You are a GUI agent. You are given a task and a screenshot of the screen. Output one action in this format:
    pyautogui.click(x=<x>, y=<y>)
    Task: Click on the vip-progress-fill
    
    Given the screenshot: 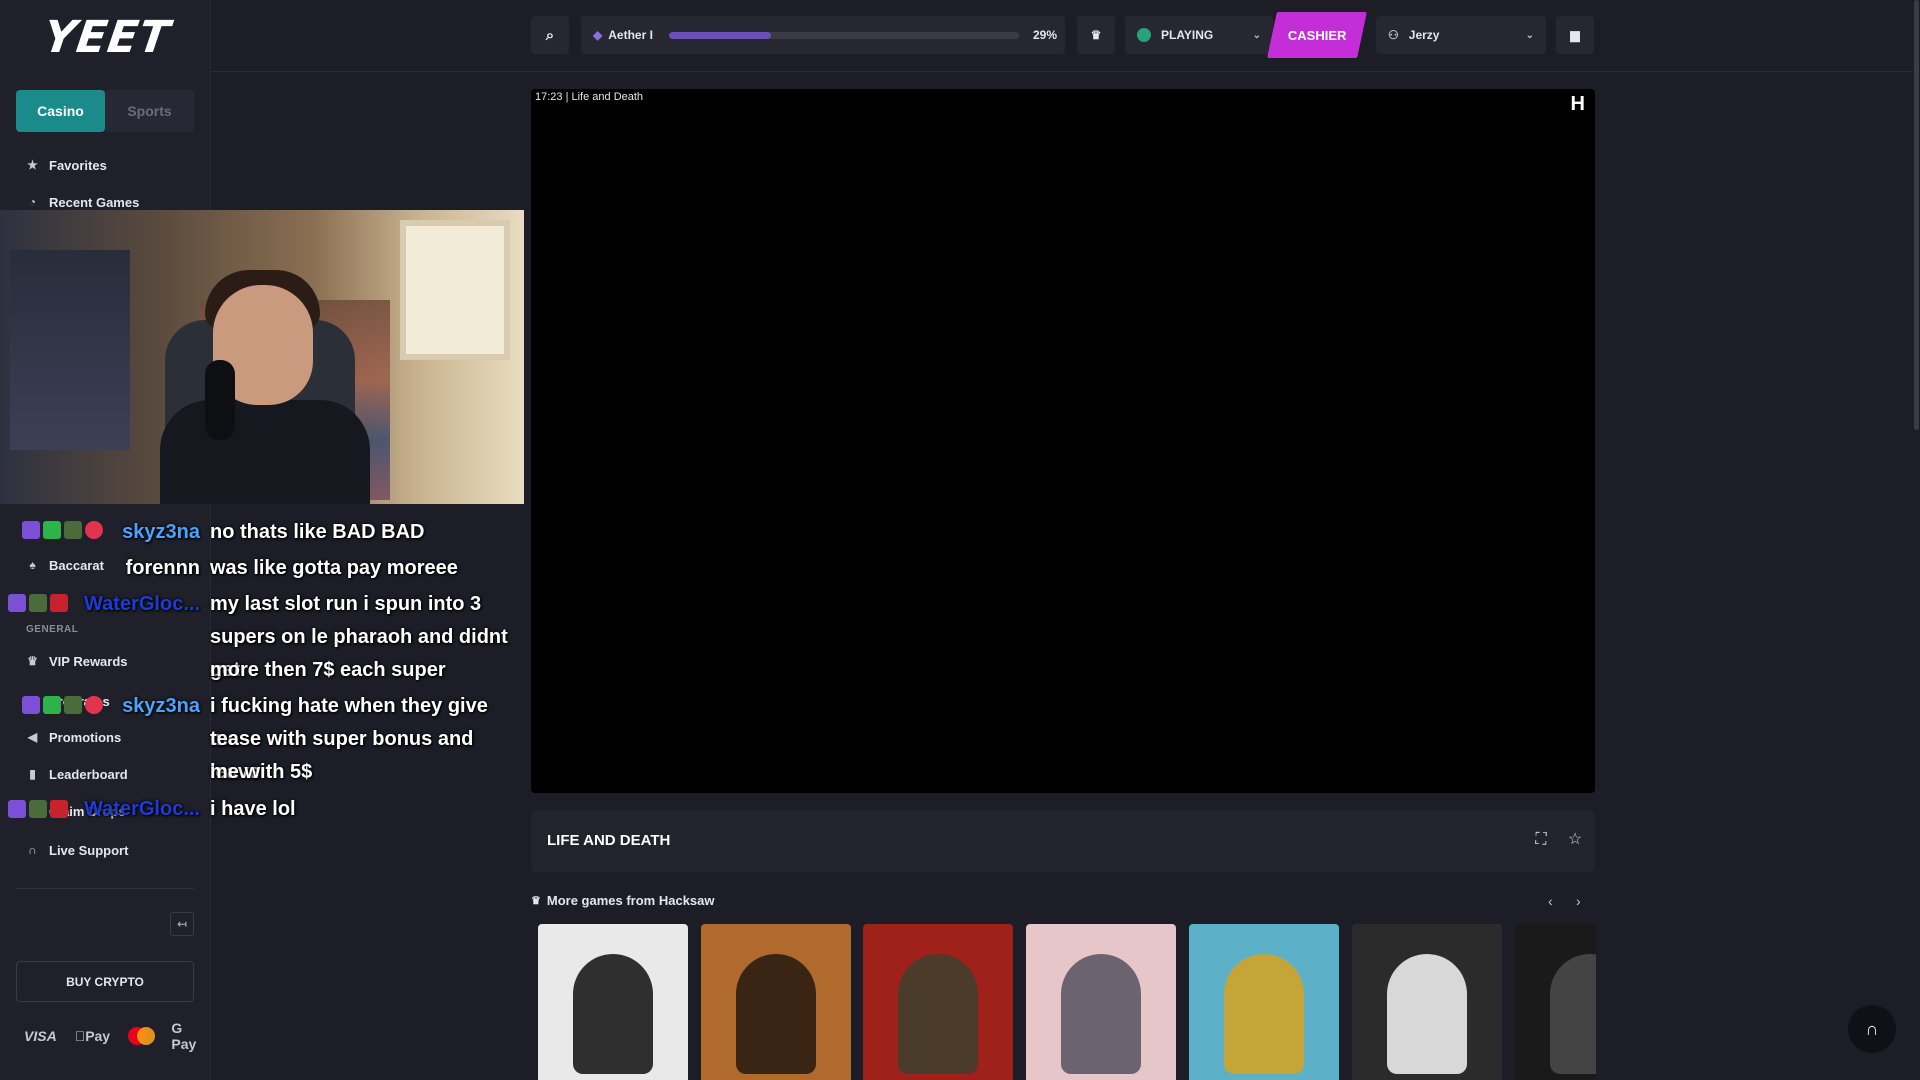 What is the action you would take?
    pyautogui.click(x=720, y=35)
    